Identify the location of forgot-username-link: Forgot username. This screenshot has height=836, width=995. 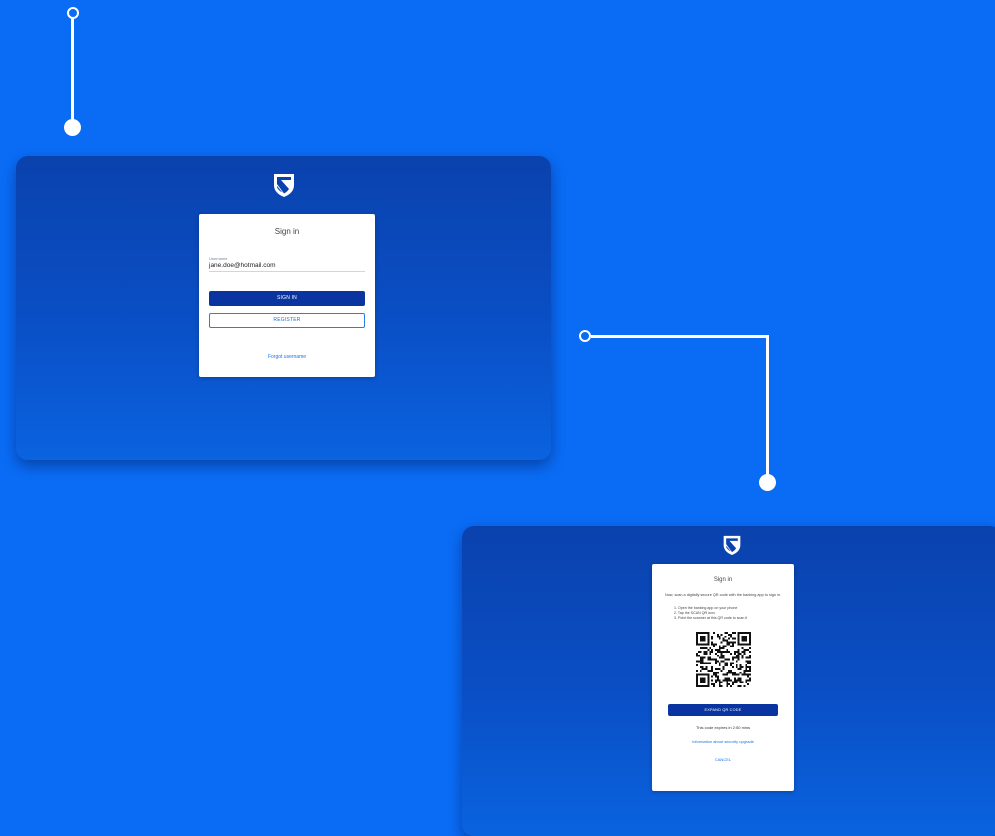
(287, 357).